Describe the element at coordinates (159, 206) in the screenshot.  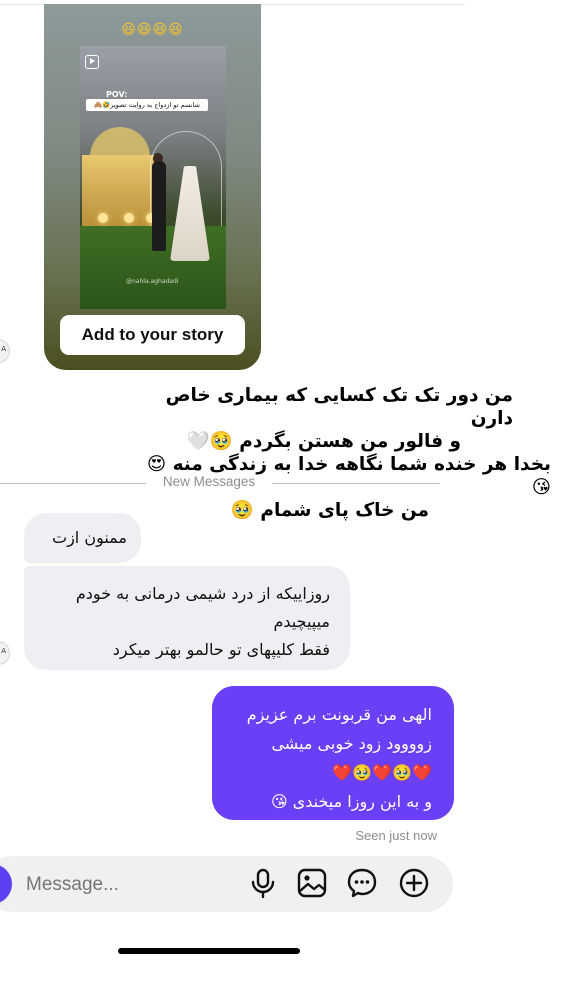
I see `groom-figure` at that location.